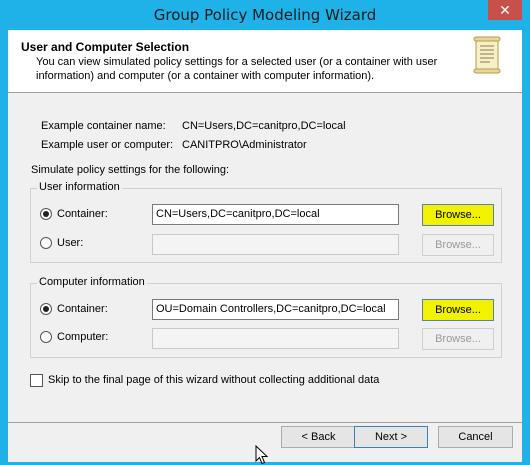  I want to click on computer-field, so click(275, 338).